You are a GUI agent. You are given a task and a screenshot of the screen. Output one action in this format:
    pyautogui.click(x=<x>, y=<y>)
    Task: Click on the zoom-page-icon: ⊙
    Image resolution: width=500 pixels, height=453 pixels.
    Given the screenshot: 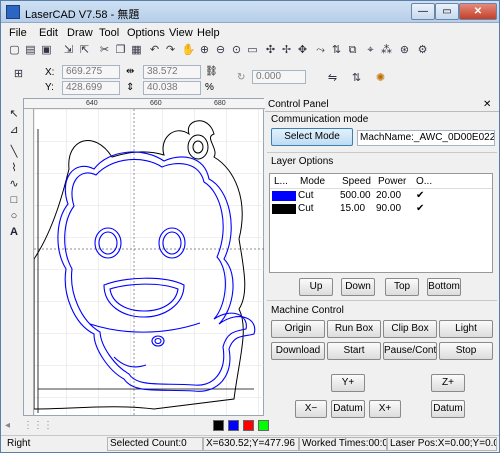 What is the action you would take?
    pyautogui.click(x=236, y=50)
    